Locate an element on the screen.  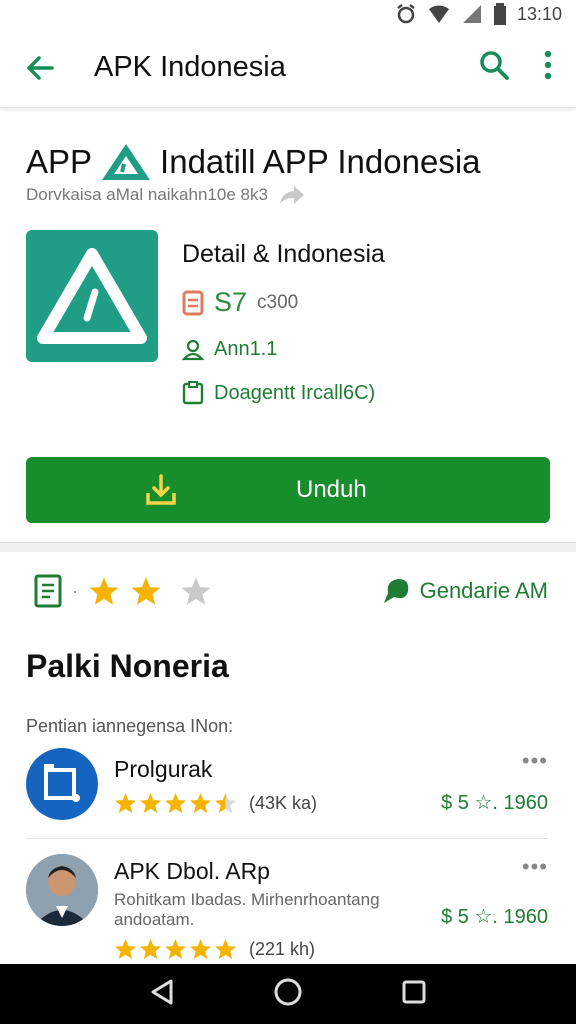
user-photo is located at coordinates (62, 890).